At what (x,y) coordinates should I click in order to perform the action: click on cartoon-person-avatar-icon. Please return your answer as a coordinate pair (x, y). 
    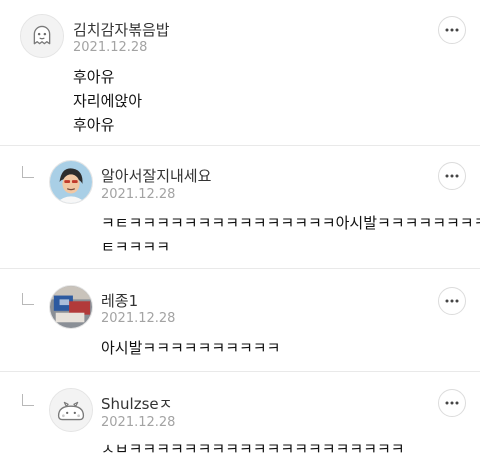
    Looking at the image, I should click on (71, 182).